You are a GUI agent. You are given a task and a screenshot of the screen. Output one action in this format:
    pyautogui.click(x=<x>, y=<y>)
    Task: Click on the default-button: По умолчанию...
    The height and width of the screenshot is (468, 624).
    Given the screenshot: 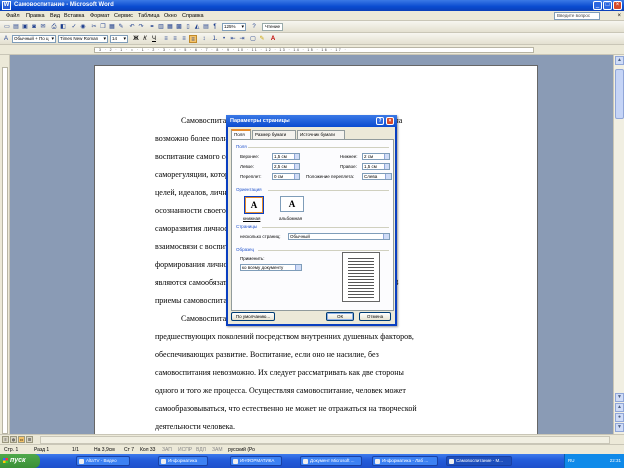 What is the action you would take?
    pyautogui.click(x=253, y=316)
    